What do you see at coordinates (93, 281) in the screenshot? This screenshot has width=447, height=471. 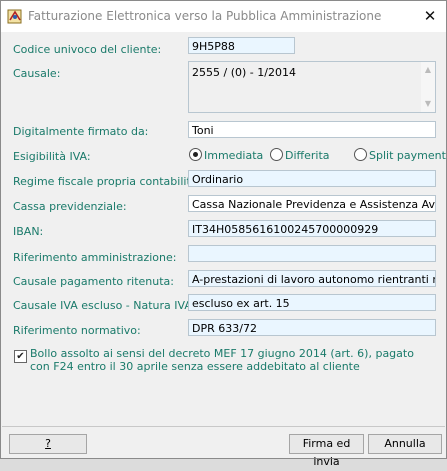 I see `causale-ritenuta-label: Causale pagamento ritenuta:` at bounding box center [93, 281].